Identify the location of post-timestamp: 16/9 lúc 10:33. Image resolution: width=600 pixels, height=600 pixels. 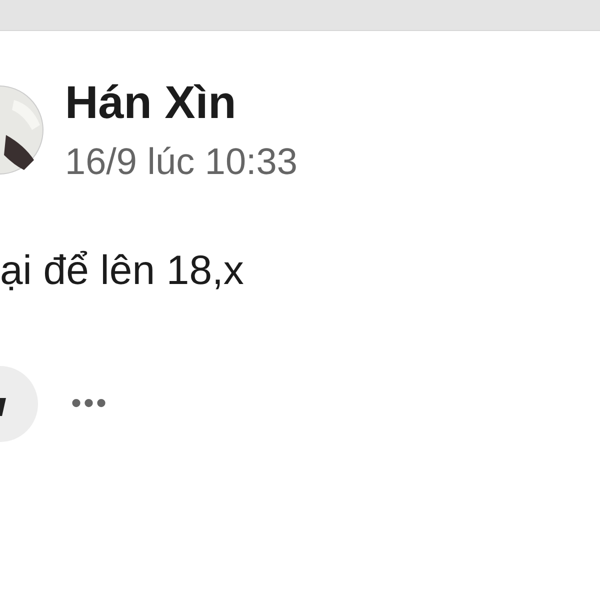
(181, 162).